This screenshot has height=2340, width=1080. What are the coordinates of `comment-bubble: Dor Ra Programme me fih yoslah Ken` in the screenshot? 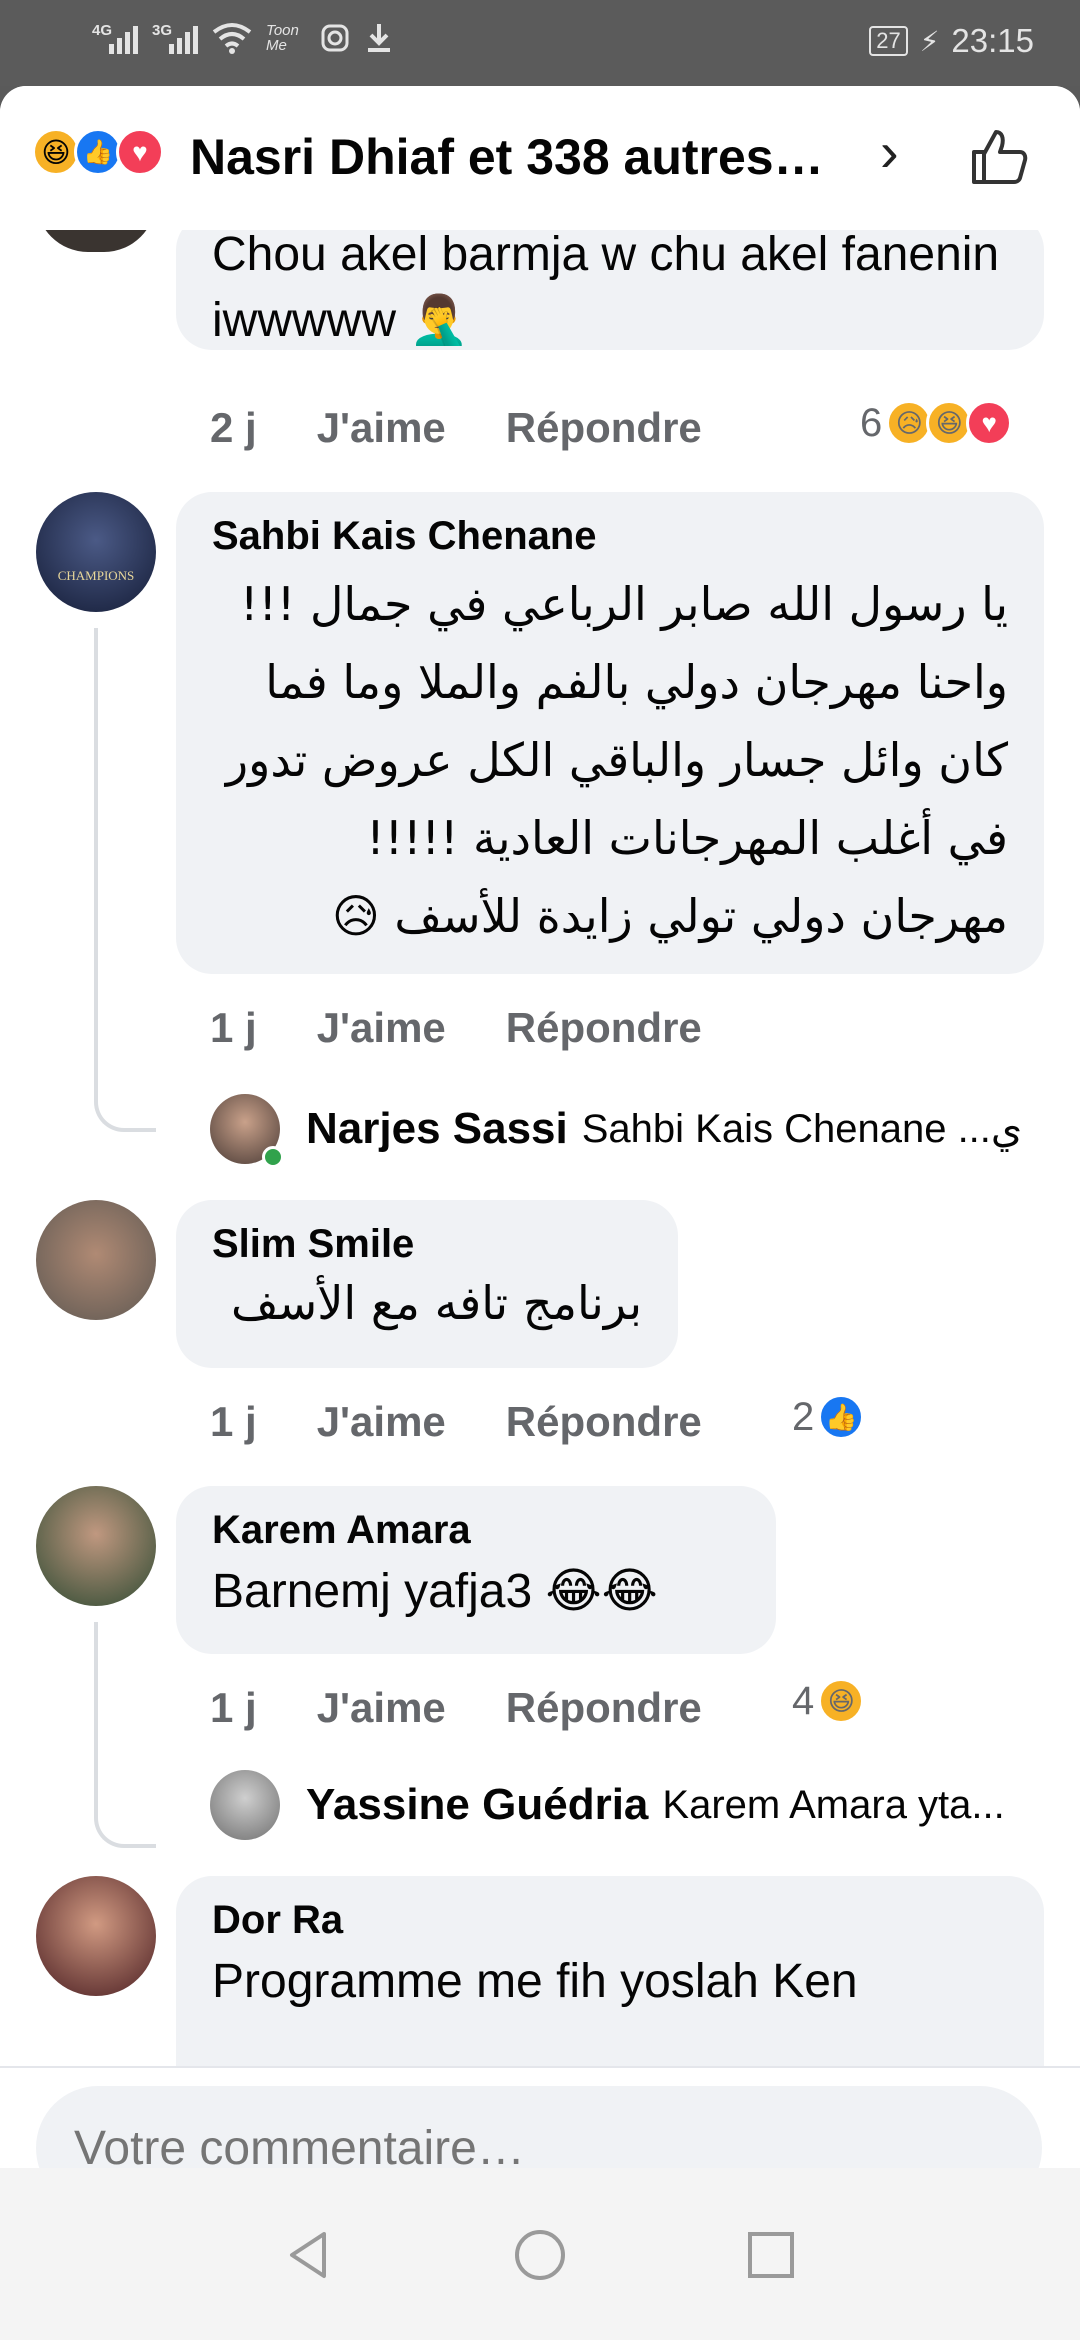 It's located at (610, 1971).